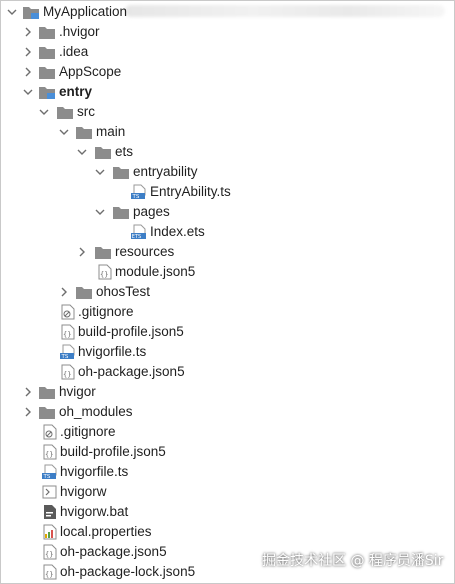 This screenshot has height=584, width=455. What do you see at coordinates (227, 292) in the screenshot?
I see `tree-row-ohostest: ohosTest` at bounding box center [227, 292].